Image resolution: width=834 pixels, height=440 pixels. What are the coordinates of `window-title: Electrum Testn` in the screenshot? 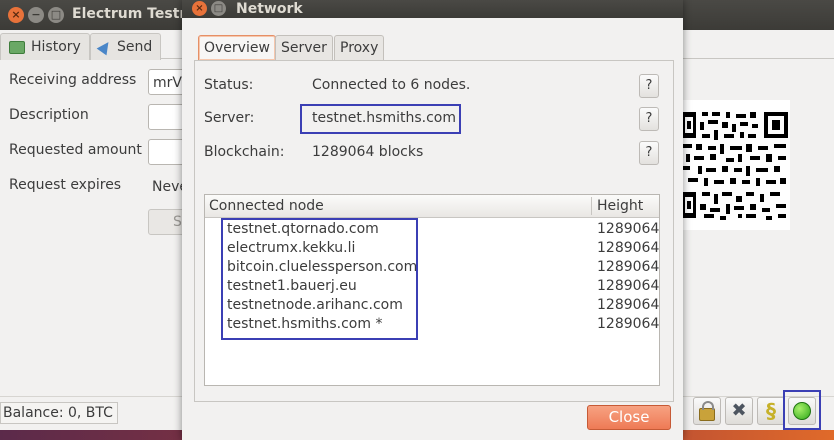 It's located at (131, 14).